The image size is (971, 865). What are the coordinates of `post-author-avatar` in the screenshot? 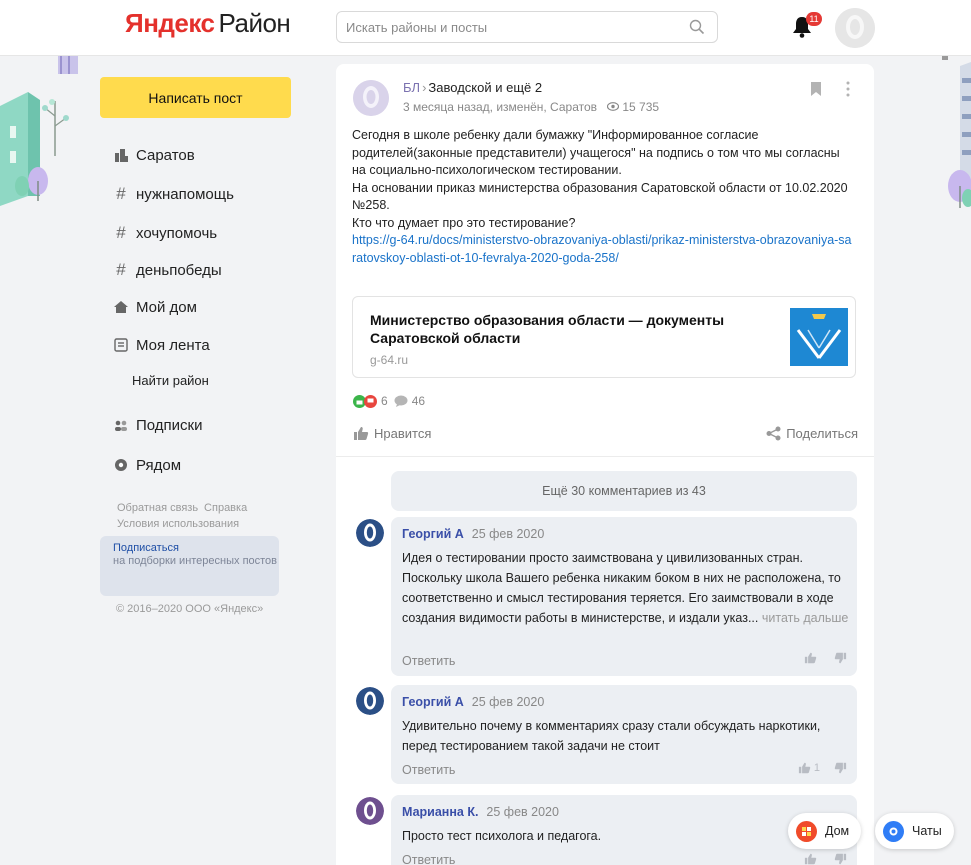 It's located at (371, 98).